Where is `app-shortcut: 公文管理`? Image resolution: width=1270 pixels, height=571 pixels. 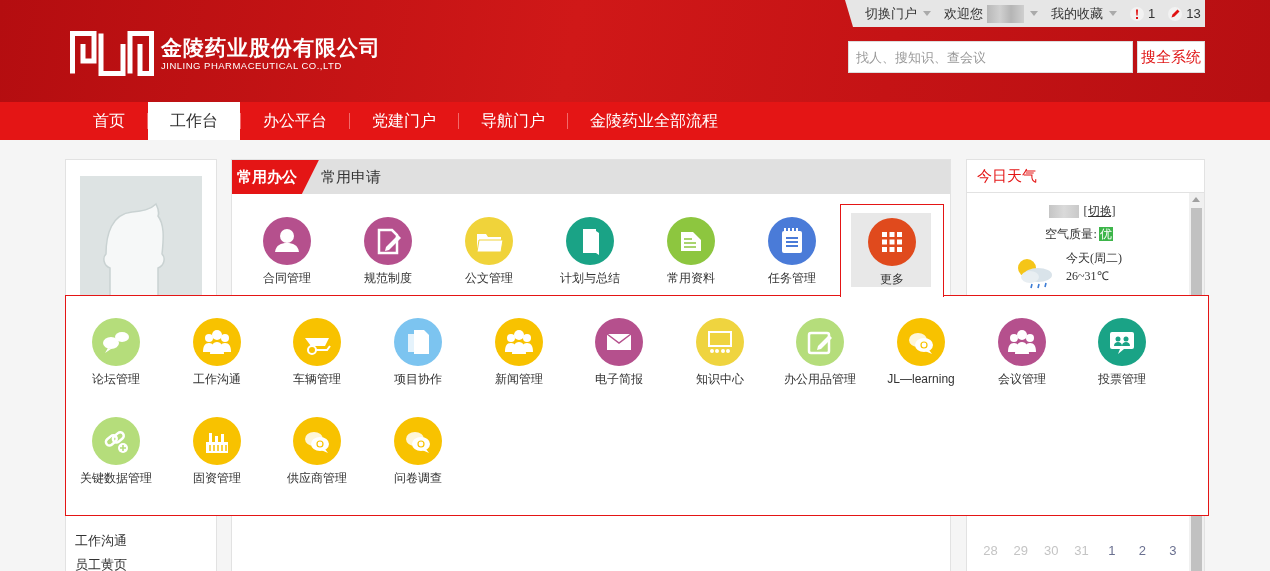 app-shortcut: 公文管理 is located at coordinates (489, 250).